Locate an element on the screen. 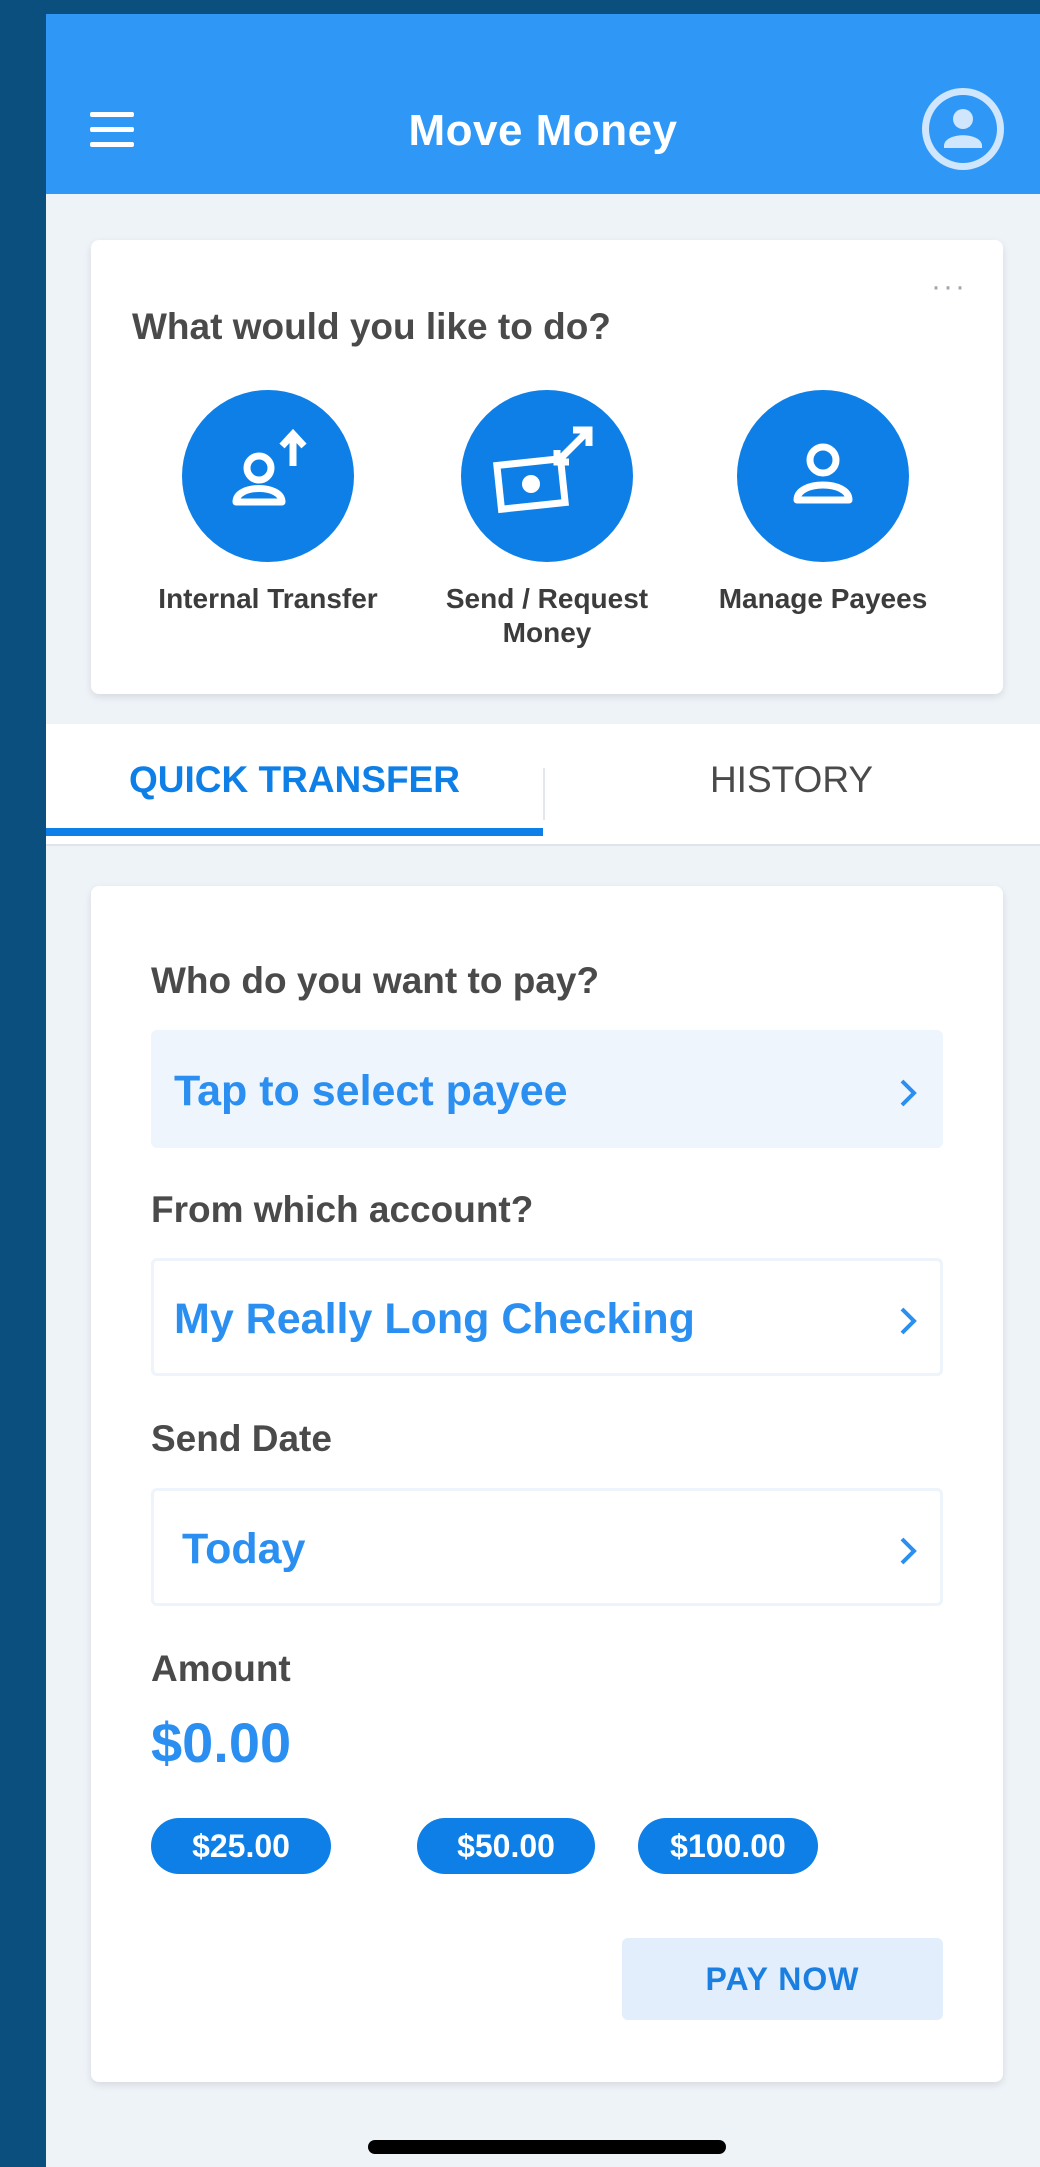  send-request-money-button: Send / Request Money is located at coordinates (547, 520).